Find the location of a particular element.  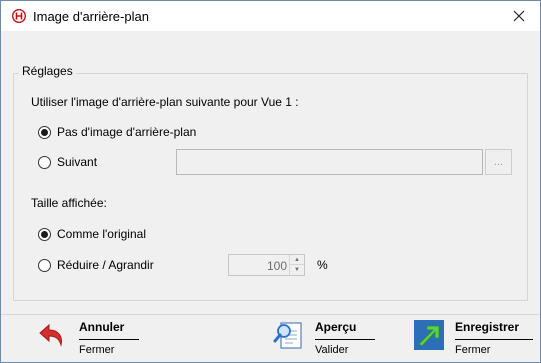

save-title: Enregistrer is located at coordinates (487, 327).